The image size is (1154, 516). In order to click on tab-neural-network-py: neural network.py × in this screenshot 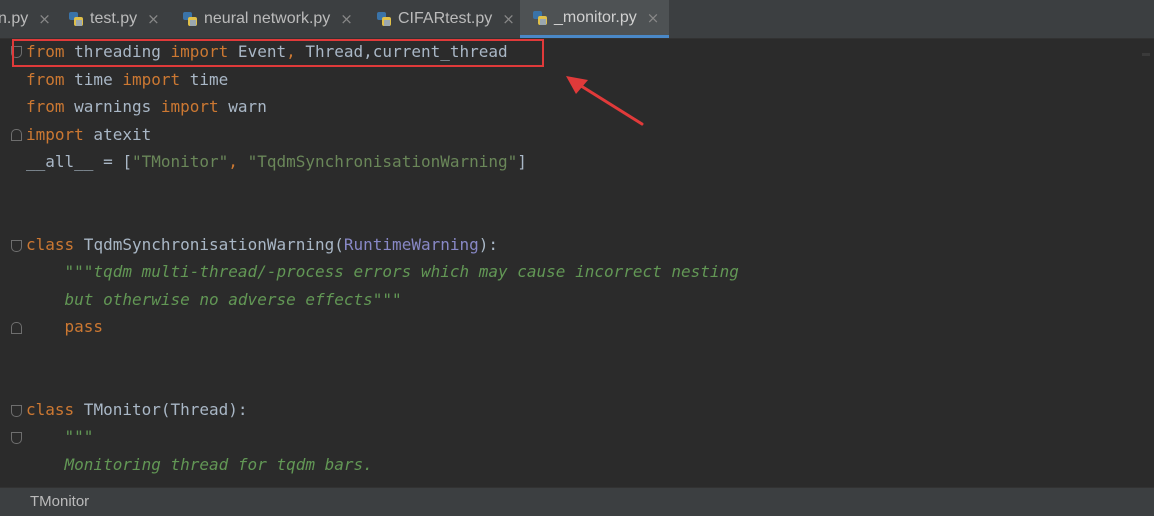, I will do `click(267, 19)`.